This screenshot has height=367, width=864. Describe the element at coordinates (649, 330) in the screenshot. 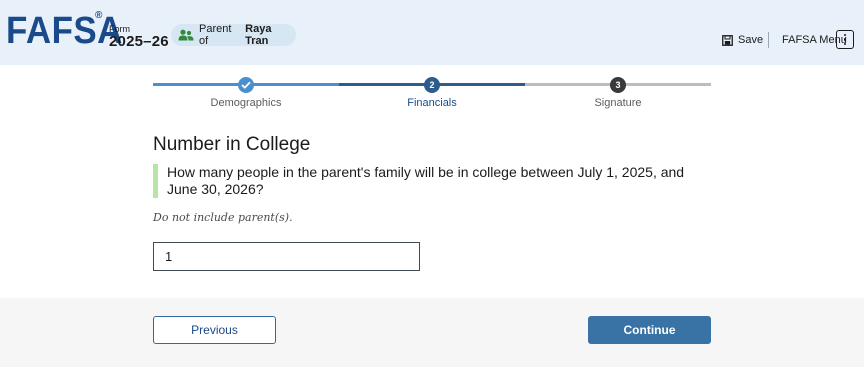

I see `continue-button: Continue` at that location.